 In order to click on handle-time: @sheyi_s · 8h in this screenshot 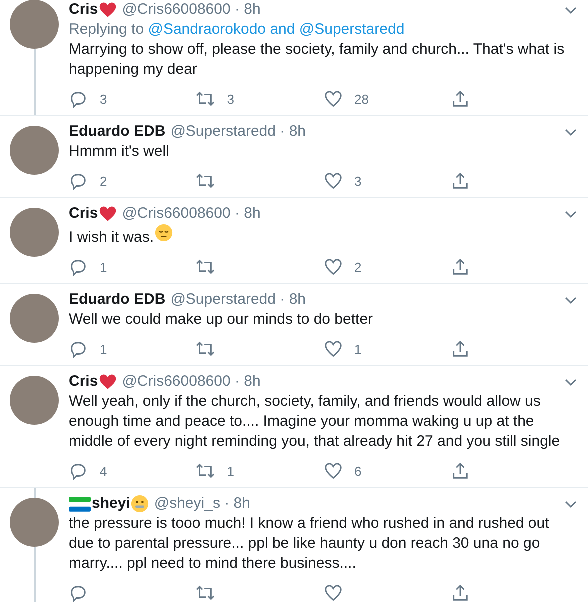, I will do `click(202, 504)`.